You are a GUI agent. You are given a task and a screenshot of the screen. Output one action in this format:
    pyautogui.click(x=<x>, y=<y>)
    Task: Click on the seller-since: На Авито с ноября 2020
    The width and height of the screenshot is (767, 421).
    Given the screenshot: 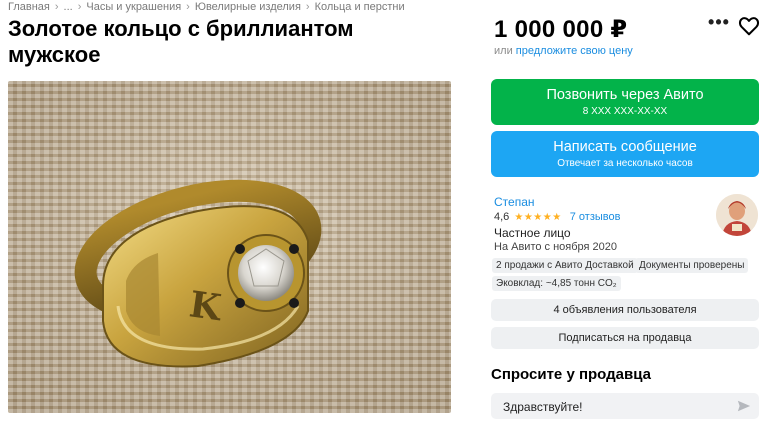 What is the action you would take?
    pyautogui.click(x=556, y=247)
    